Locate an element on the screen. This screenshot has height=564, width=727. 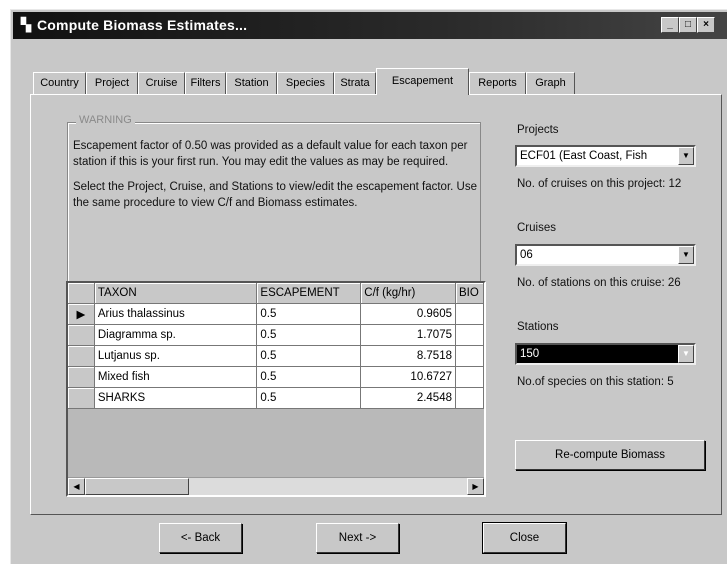
cell-cf: 8.7518 is located at coordinates (408, 356).